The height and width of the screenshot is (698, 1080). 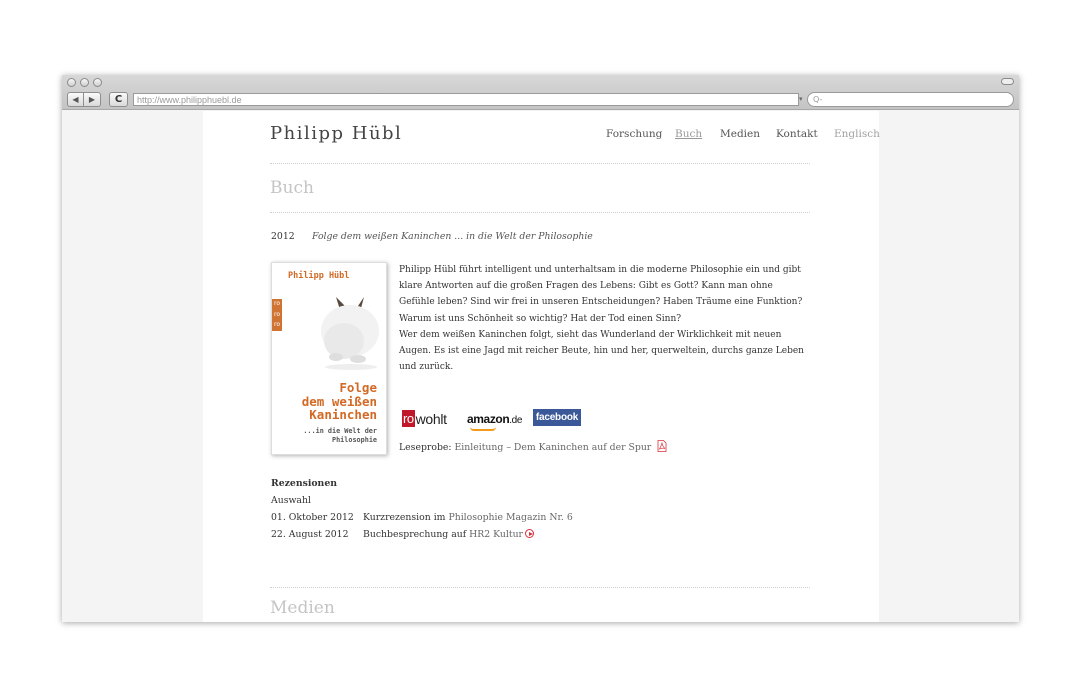 What do you see at coordinates (312, 517) in the screenshot?
I see `review-date: 01. Oktober 2012` at bounding box center [312, 517].